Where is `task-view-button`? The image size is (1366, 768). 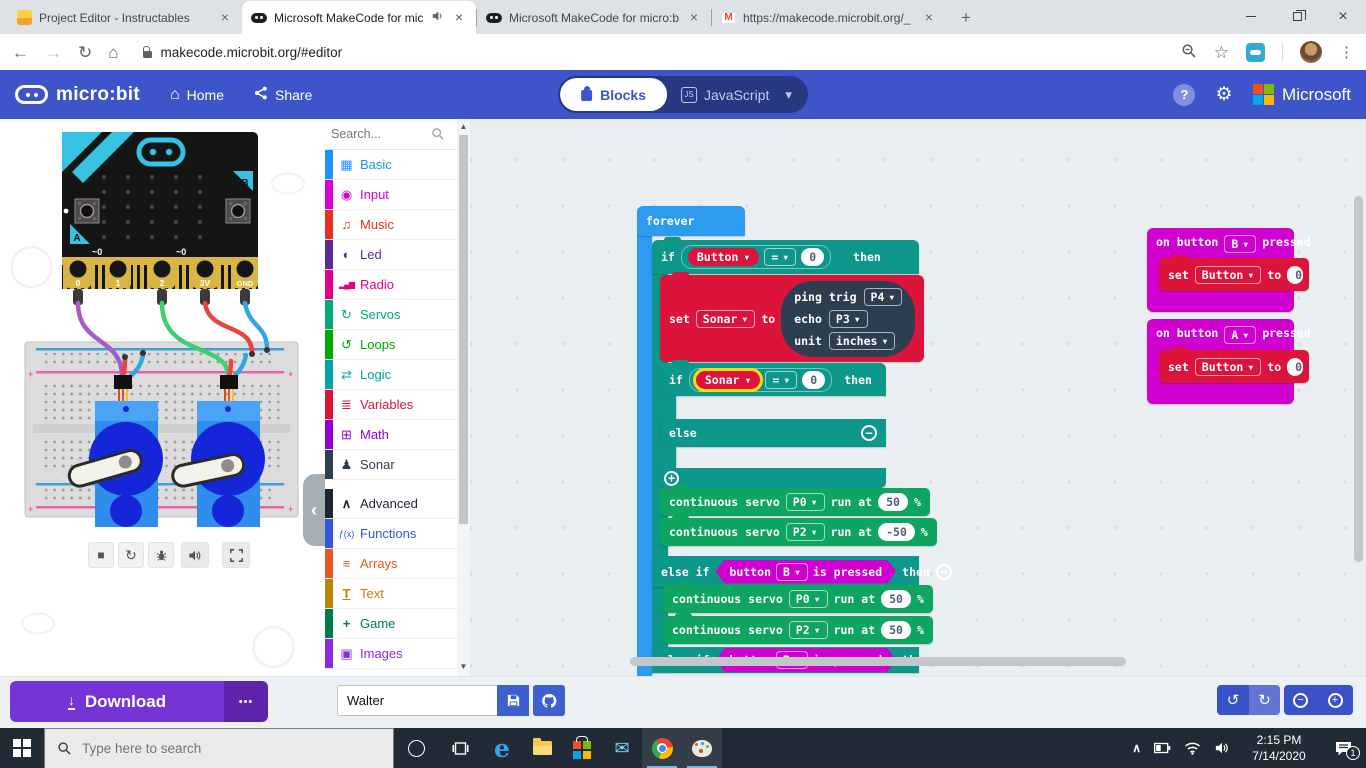
task-view-button is located at coordinates (460, 748).